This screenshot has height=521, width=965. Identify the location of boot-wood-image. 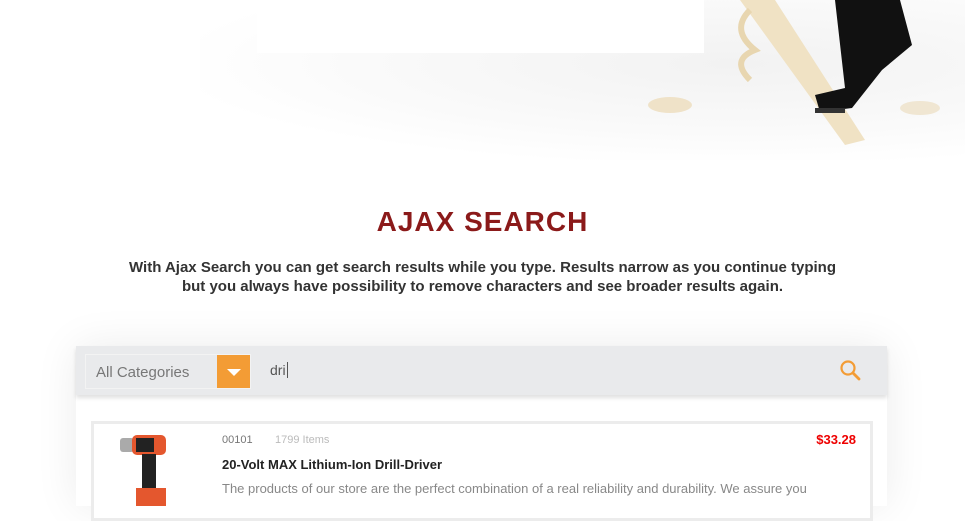
(794, 72).